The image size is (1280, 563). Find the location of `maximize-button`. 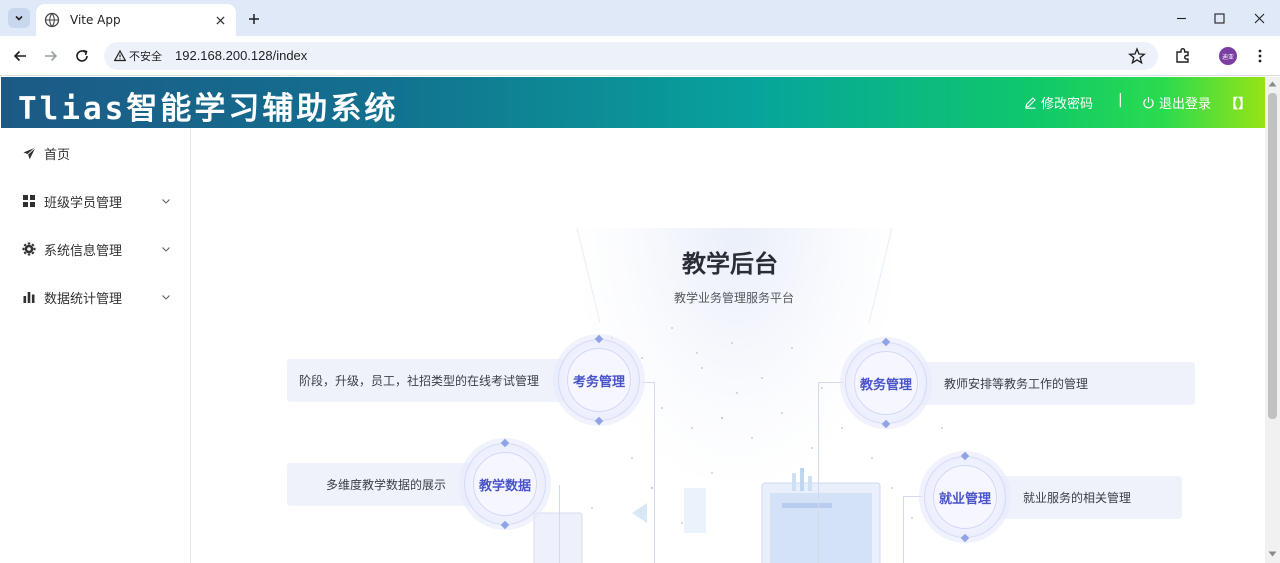

maximize-button is located at coordinates (1219, 18).